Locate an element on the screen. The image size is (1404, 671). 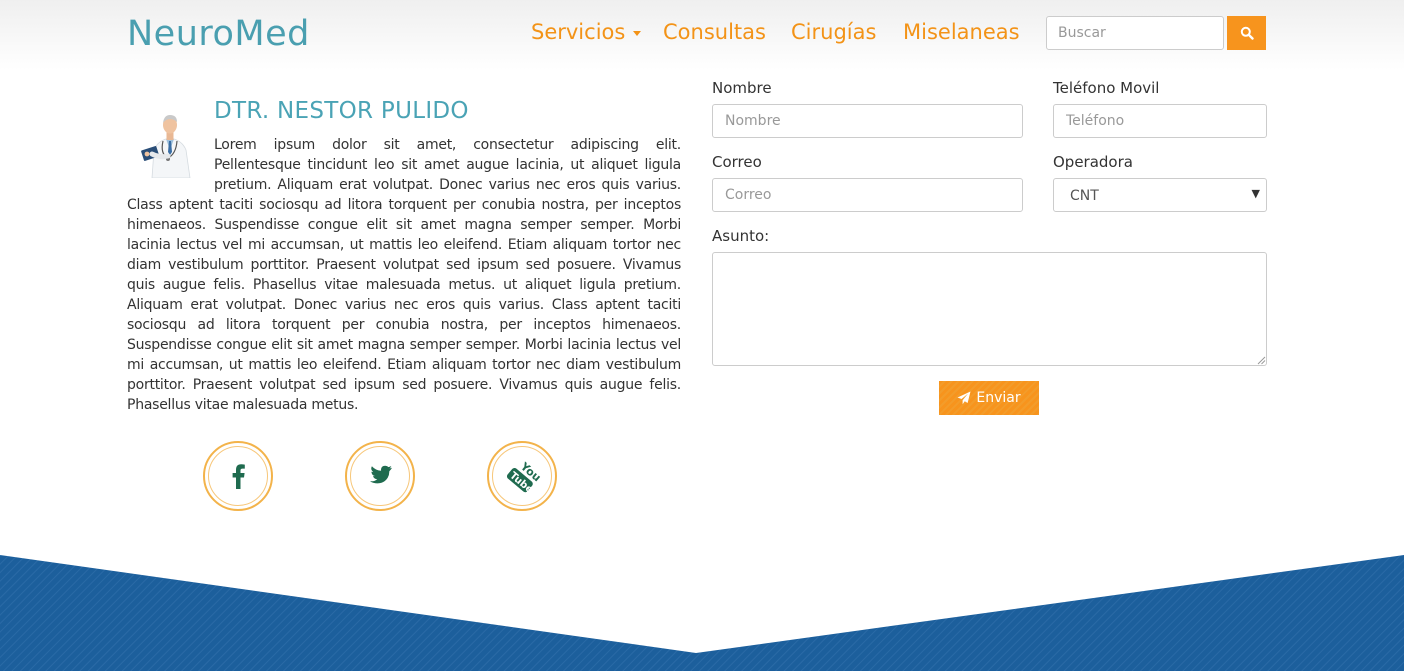
nav-item-cirugias: Cirugías is located at coordinates (833, 32).